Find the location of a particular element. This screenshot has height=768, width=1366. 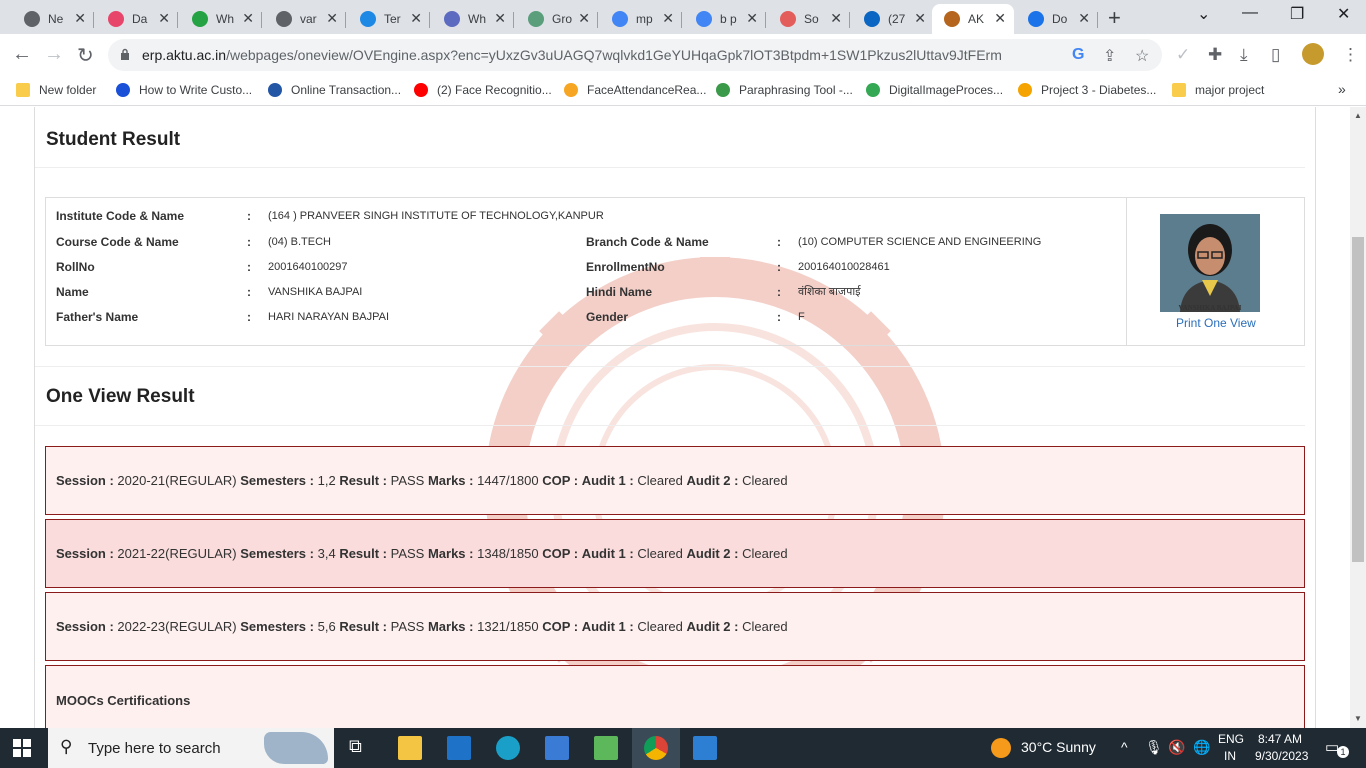

browser-tab: Gro ✕ is located at coordinates (557, 19).